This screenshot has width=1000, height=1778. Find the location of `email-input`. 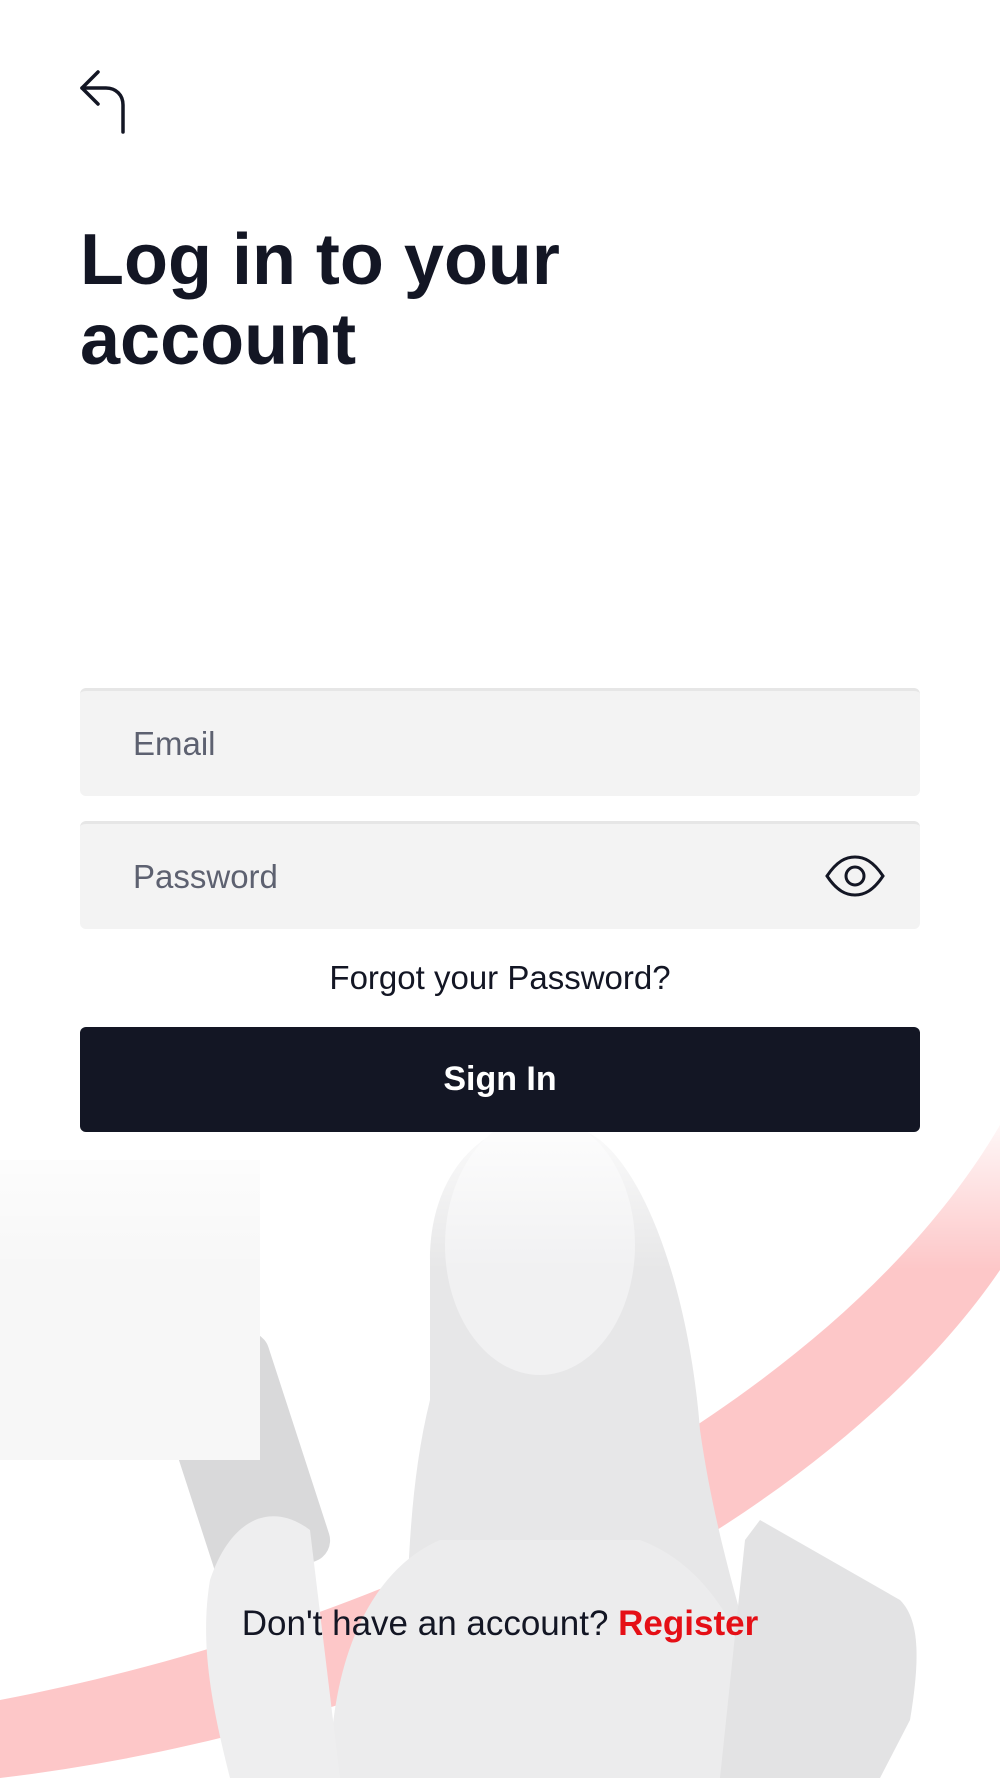

email-input is located at coordinates (500, 743).